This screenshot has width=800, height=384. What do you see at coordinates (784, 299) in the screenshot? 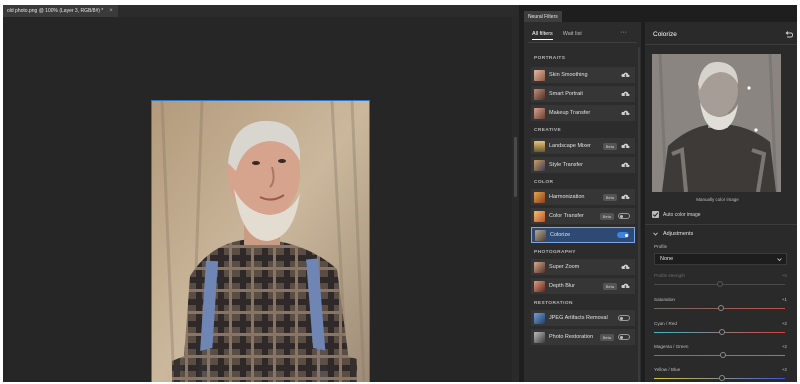
I see `saturation-value: +1` at bounding box center [784, 299].